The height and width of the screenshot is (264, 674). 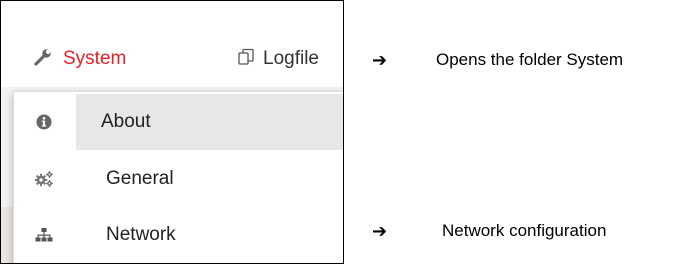 I want to click on copy-icon, so click(x=246, y=59).